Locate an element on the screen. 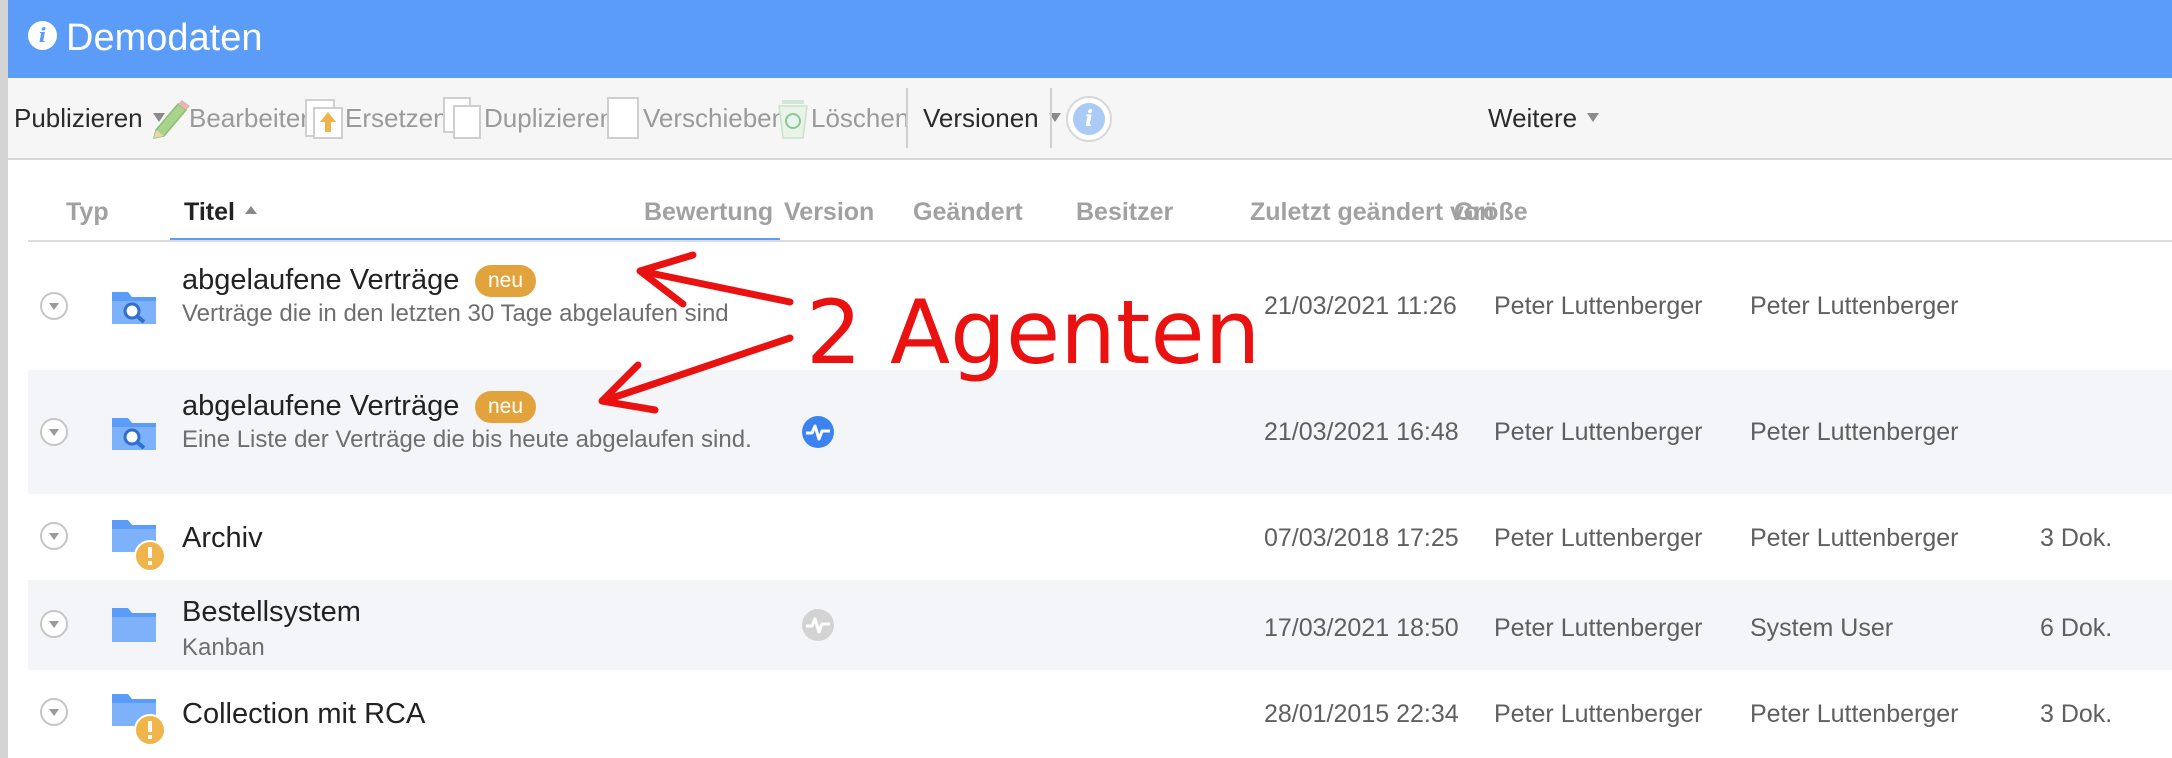 This screenshot has height=758, width=2172. move-icon is located at coordinates (623, 118).